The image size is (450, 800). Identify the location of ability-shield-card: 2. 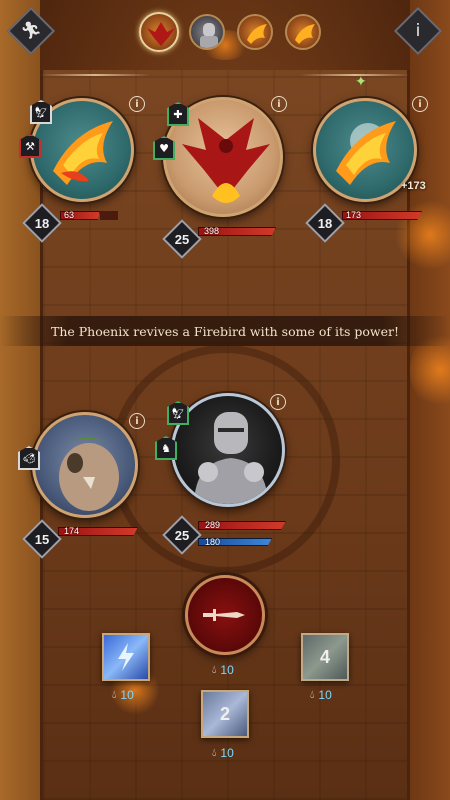
(225, 714).